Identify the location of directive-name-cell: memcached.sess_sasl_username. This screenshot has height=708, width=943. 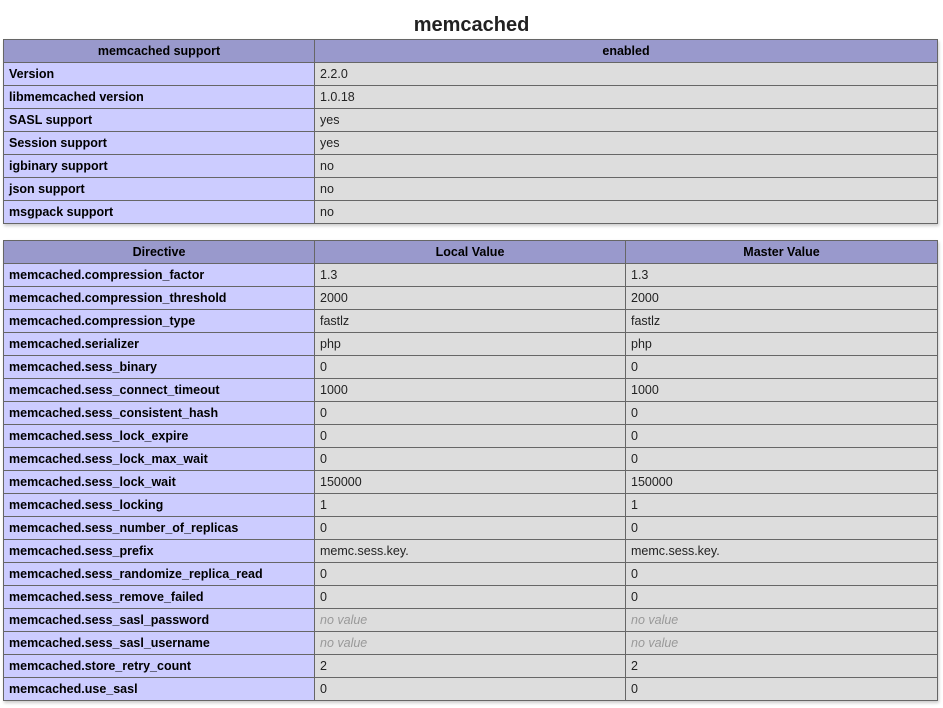
(159, 643).